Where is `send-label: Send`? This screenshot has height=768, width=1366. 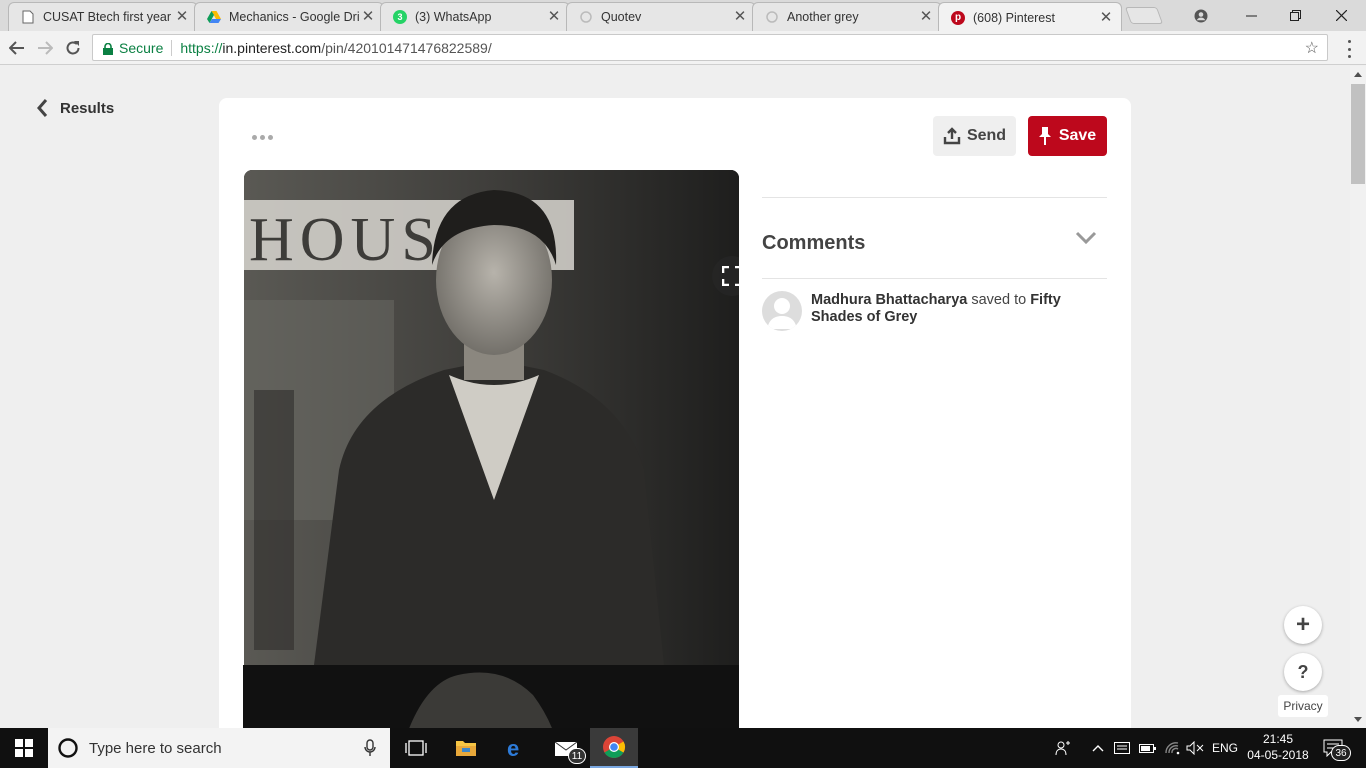
send-label: Send is located at coordinates (986, 135).